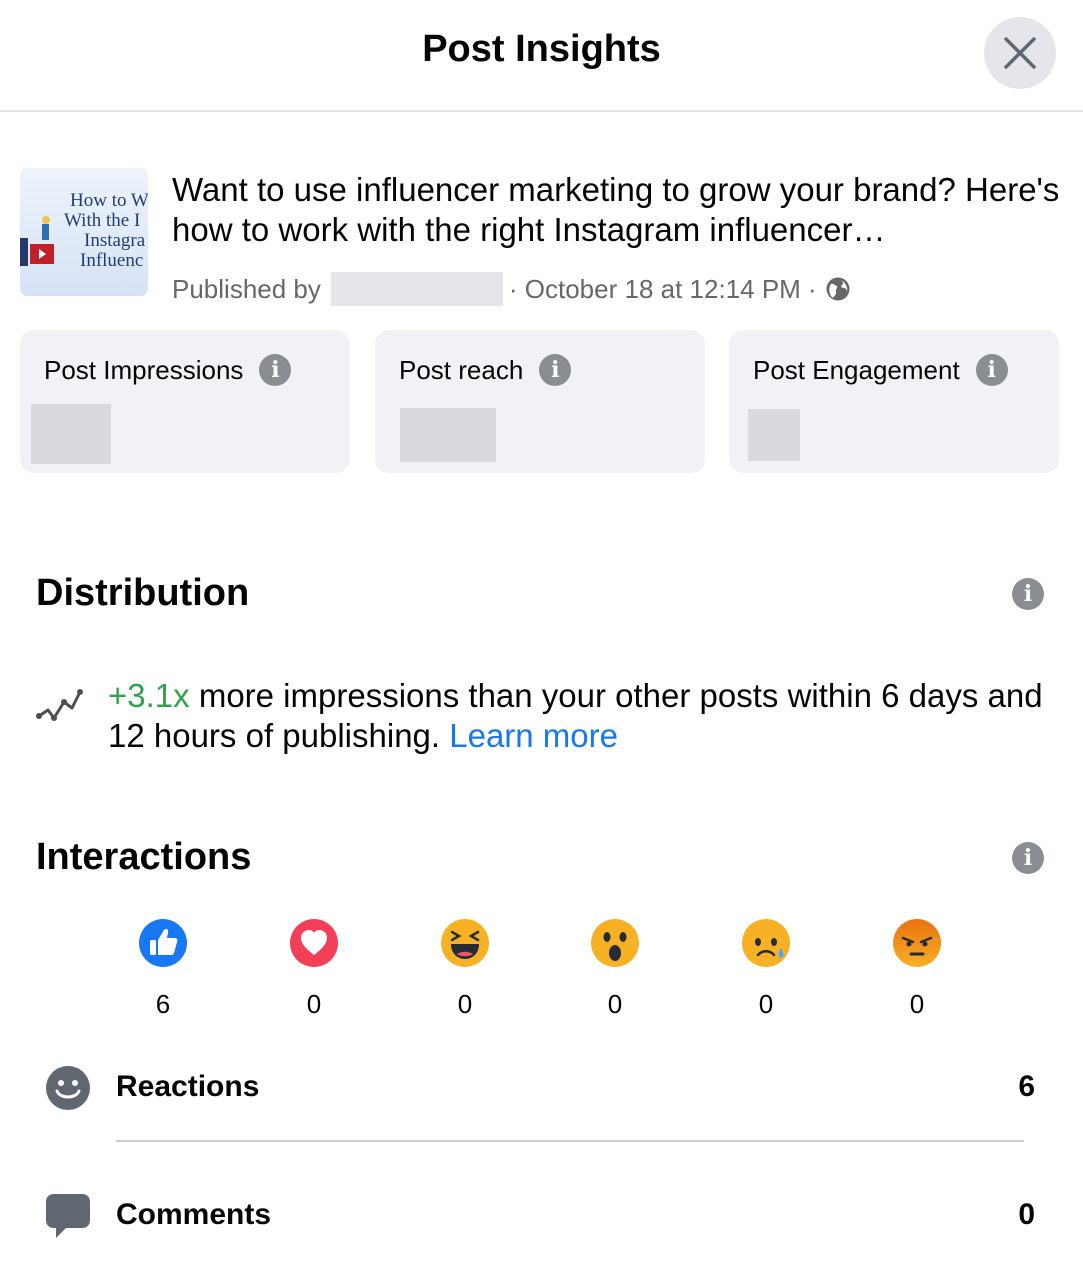 This screenshot has height=1272, width=1083. Describe the element at coordinates (541, 969) in the screenshot. I see `reaction-breakdown: 6 0 0 0 0 0` at that location.